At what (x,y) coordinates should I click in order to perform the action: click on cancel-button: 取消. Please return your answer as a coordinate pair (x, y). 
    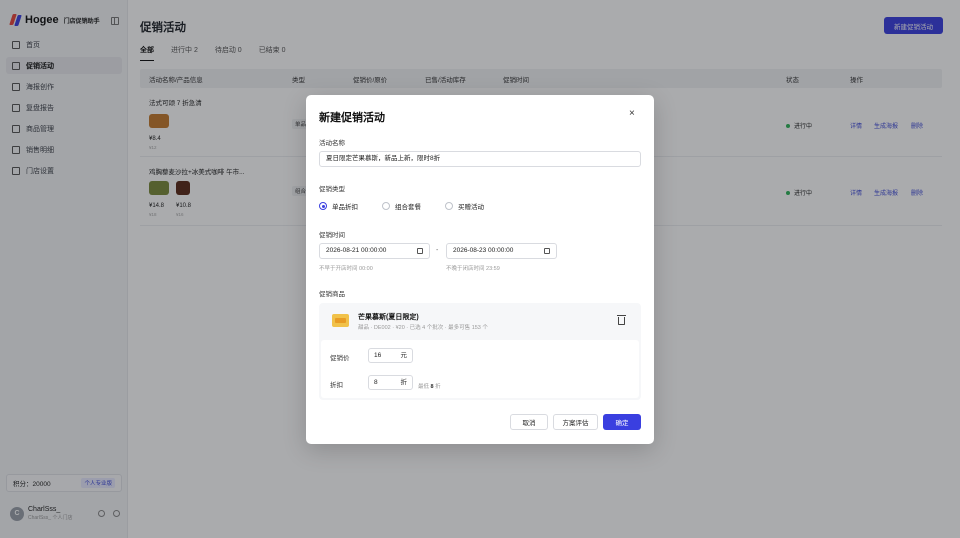
    Looking at the image, I should click on (529, 422).